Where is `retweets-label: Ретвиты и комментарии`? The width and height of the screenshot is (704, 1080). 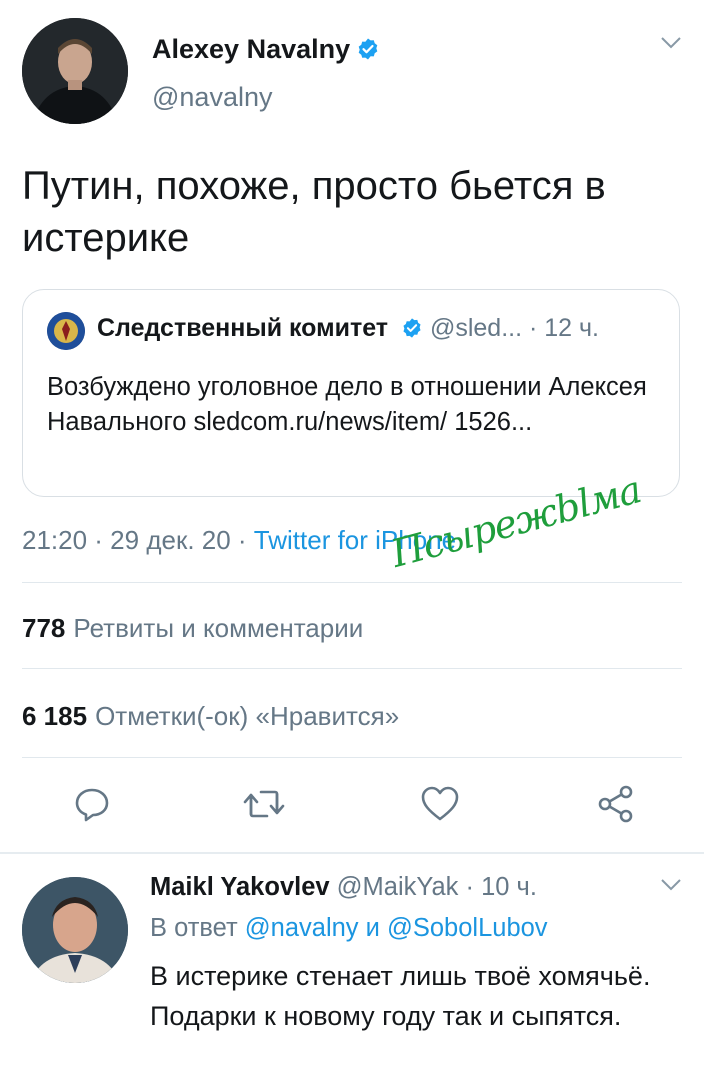
retweets-label: Ретвиты и комментарии is located at coordinates (218, 628).